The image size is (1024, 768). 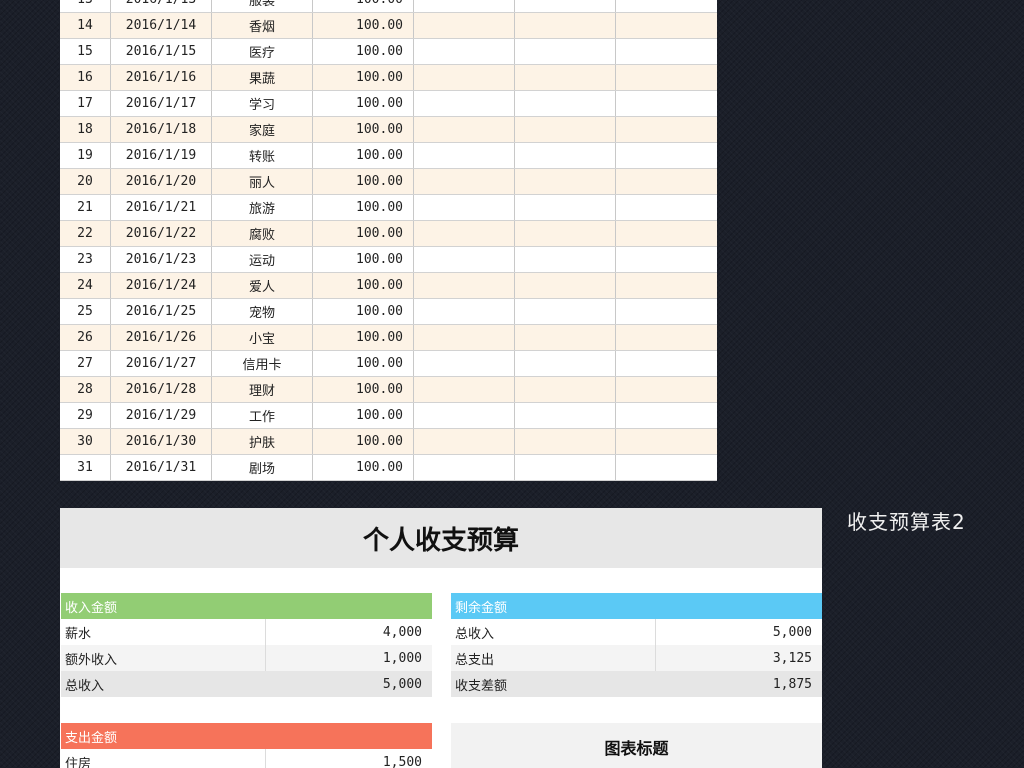 What do you see at coordinates (262, 155) in the screenshot?
I see `category-cell: 转账` at bounding box center [262, 155].